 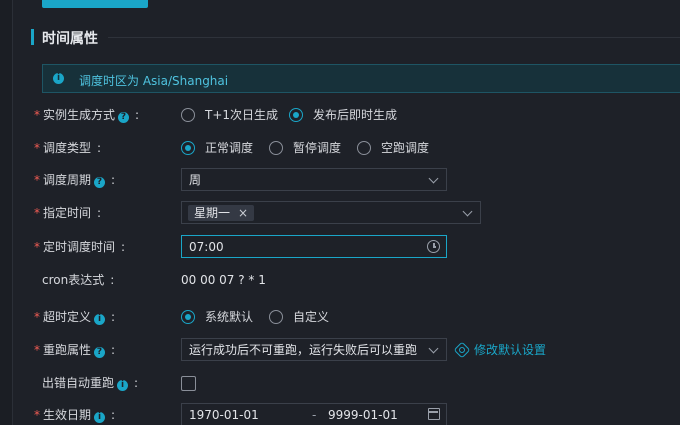 I want to click on calendar-icon, so click(x=434, y=414).